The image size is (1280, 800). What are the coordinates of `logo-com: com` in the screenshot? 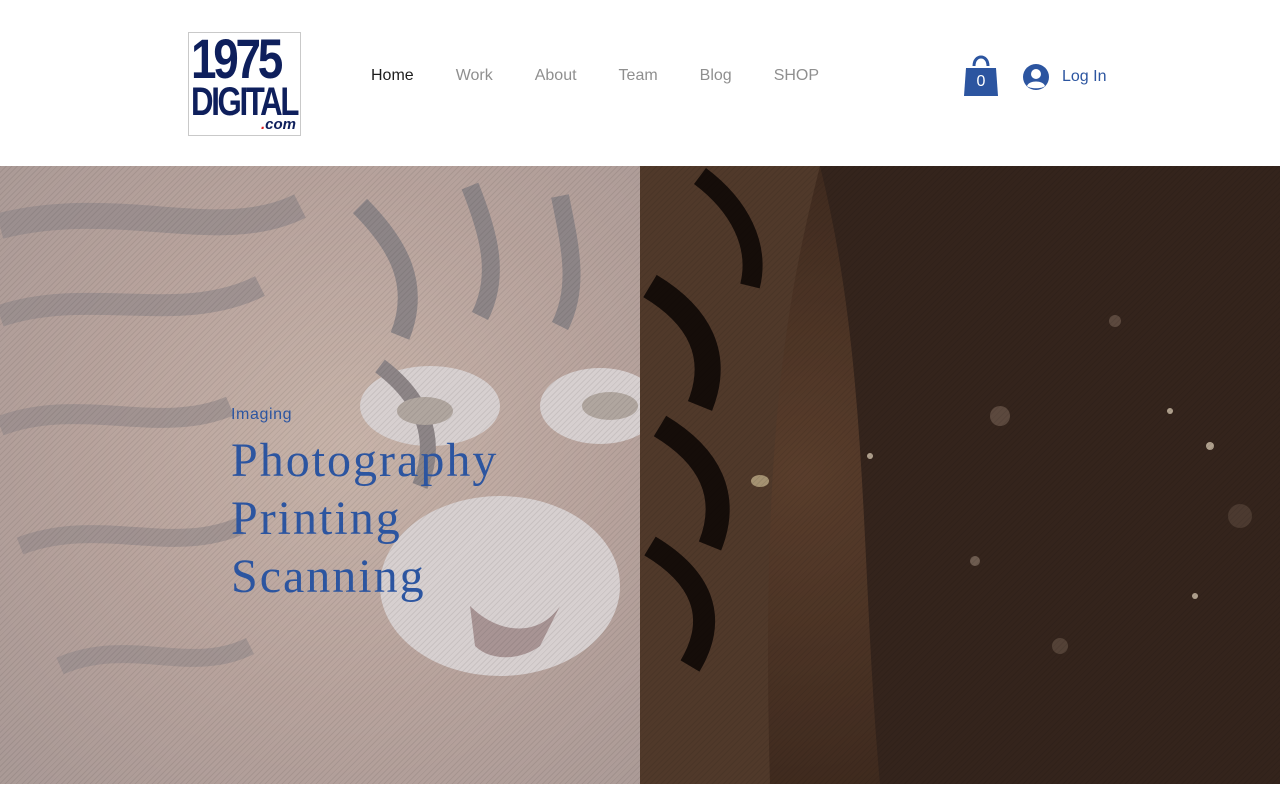 It's located at (281, 124).